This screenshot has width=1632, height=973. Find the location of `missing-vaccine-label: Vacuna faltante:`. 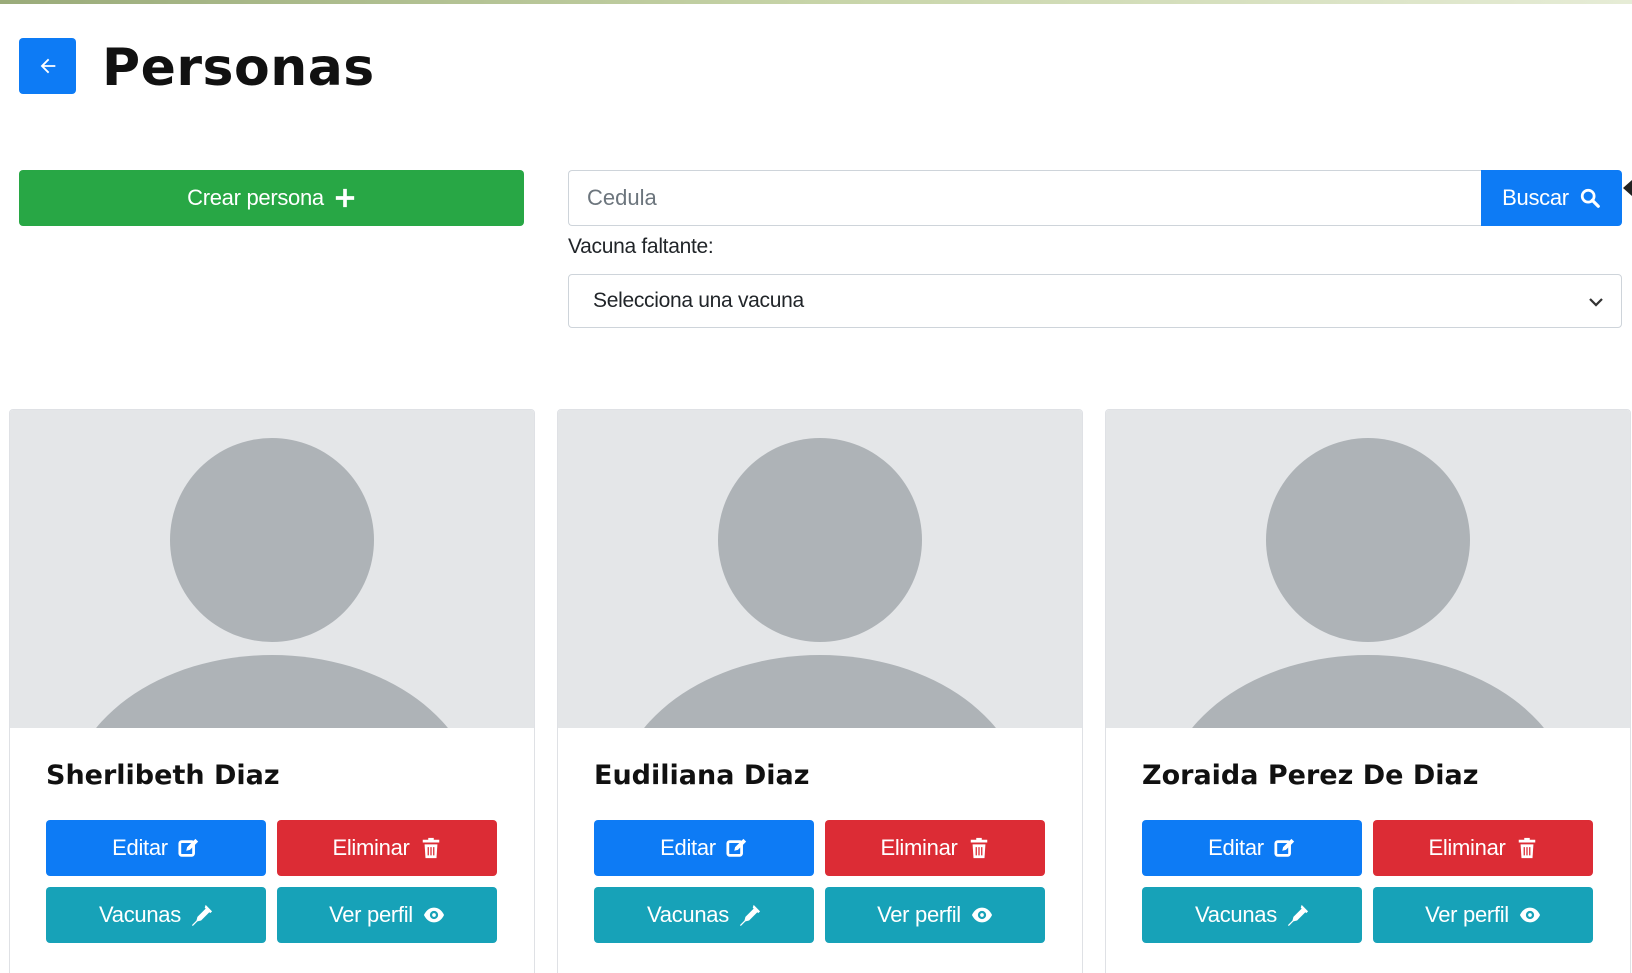

missing-vaccine-label: Vacuna faltante: is located at coordinates (641, 246).